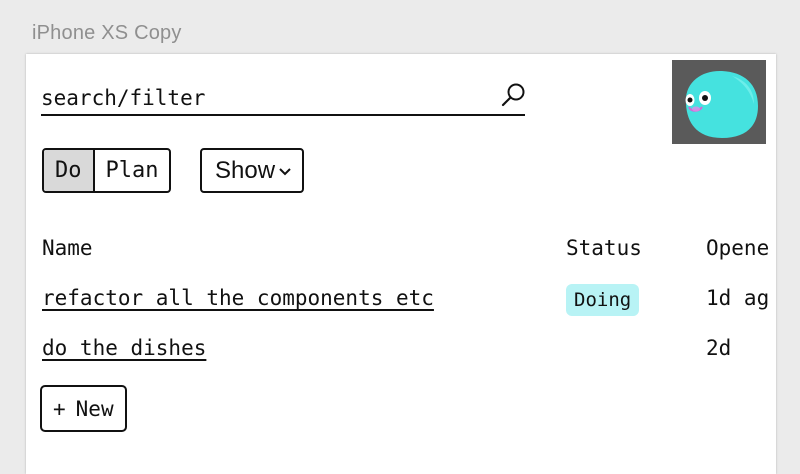 The height and width of the screenshot is (474, 800). What do you see at coordinates (604, 248) in the screenshot?
I see `column-header-status: Status` at bounding box center [604, 248].